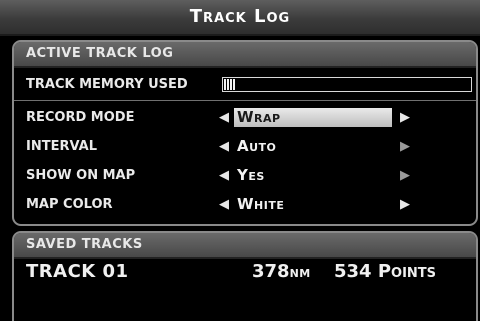 The image size is (480, 321). What do you see at coordinates (258, 146) in the screenshot?
I see `interval-value: Auto` at bounding box center [258, 146].